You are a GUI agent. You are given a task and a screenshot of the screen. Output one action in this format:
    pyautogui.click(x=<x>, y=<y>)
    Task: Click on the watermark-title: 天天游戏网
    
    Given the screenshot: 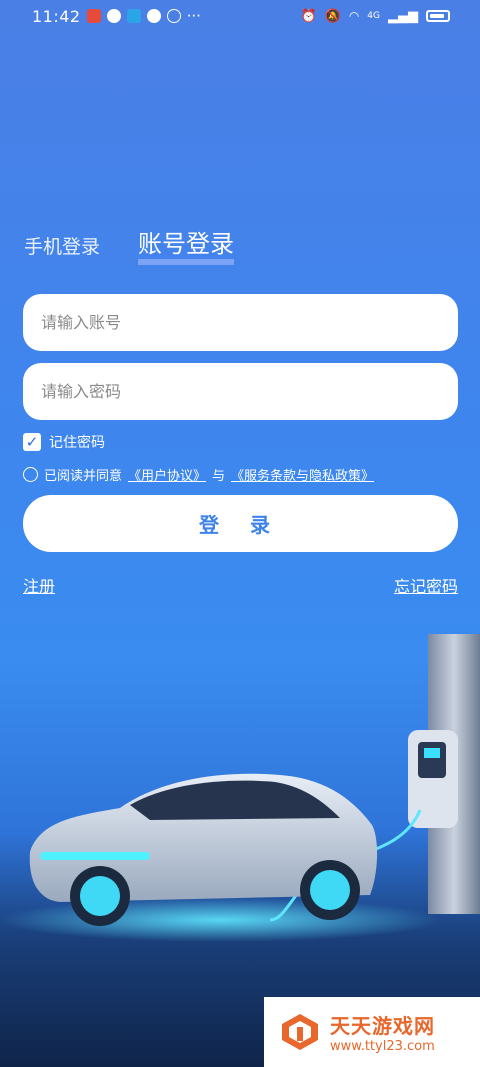 What is the action you would take?
    pyautogui.click(x=382, y=1026)
    